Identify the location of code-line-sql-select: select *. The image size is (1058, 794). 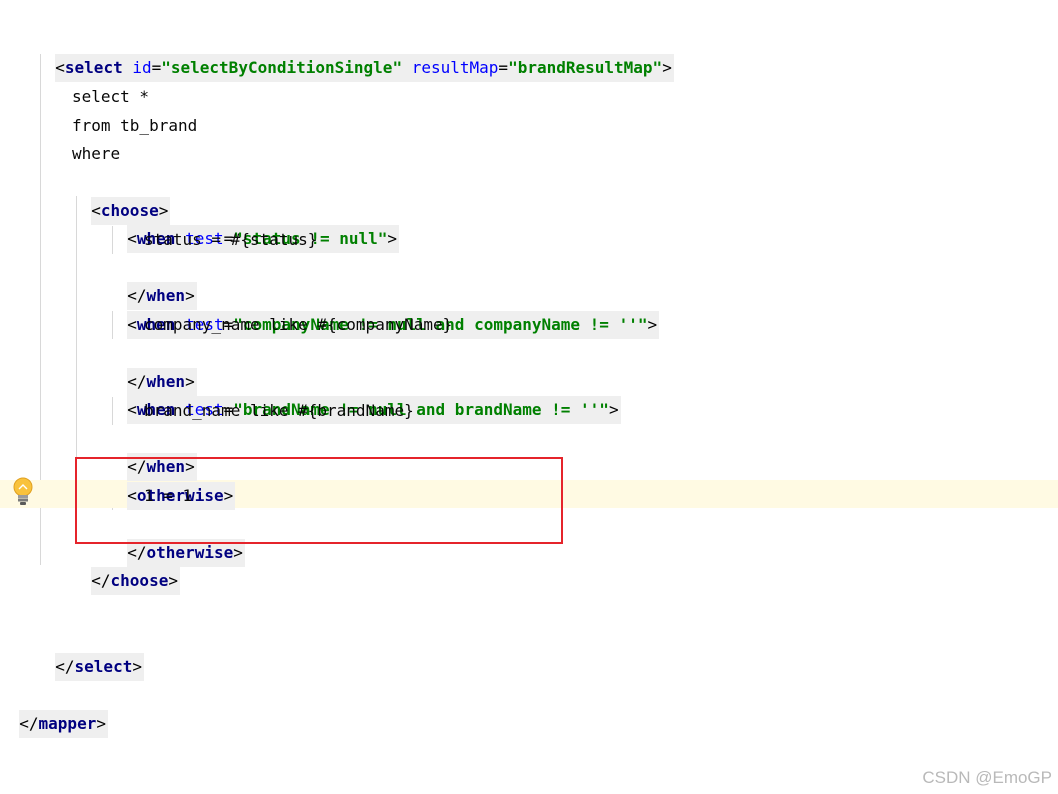
(110, 97).